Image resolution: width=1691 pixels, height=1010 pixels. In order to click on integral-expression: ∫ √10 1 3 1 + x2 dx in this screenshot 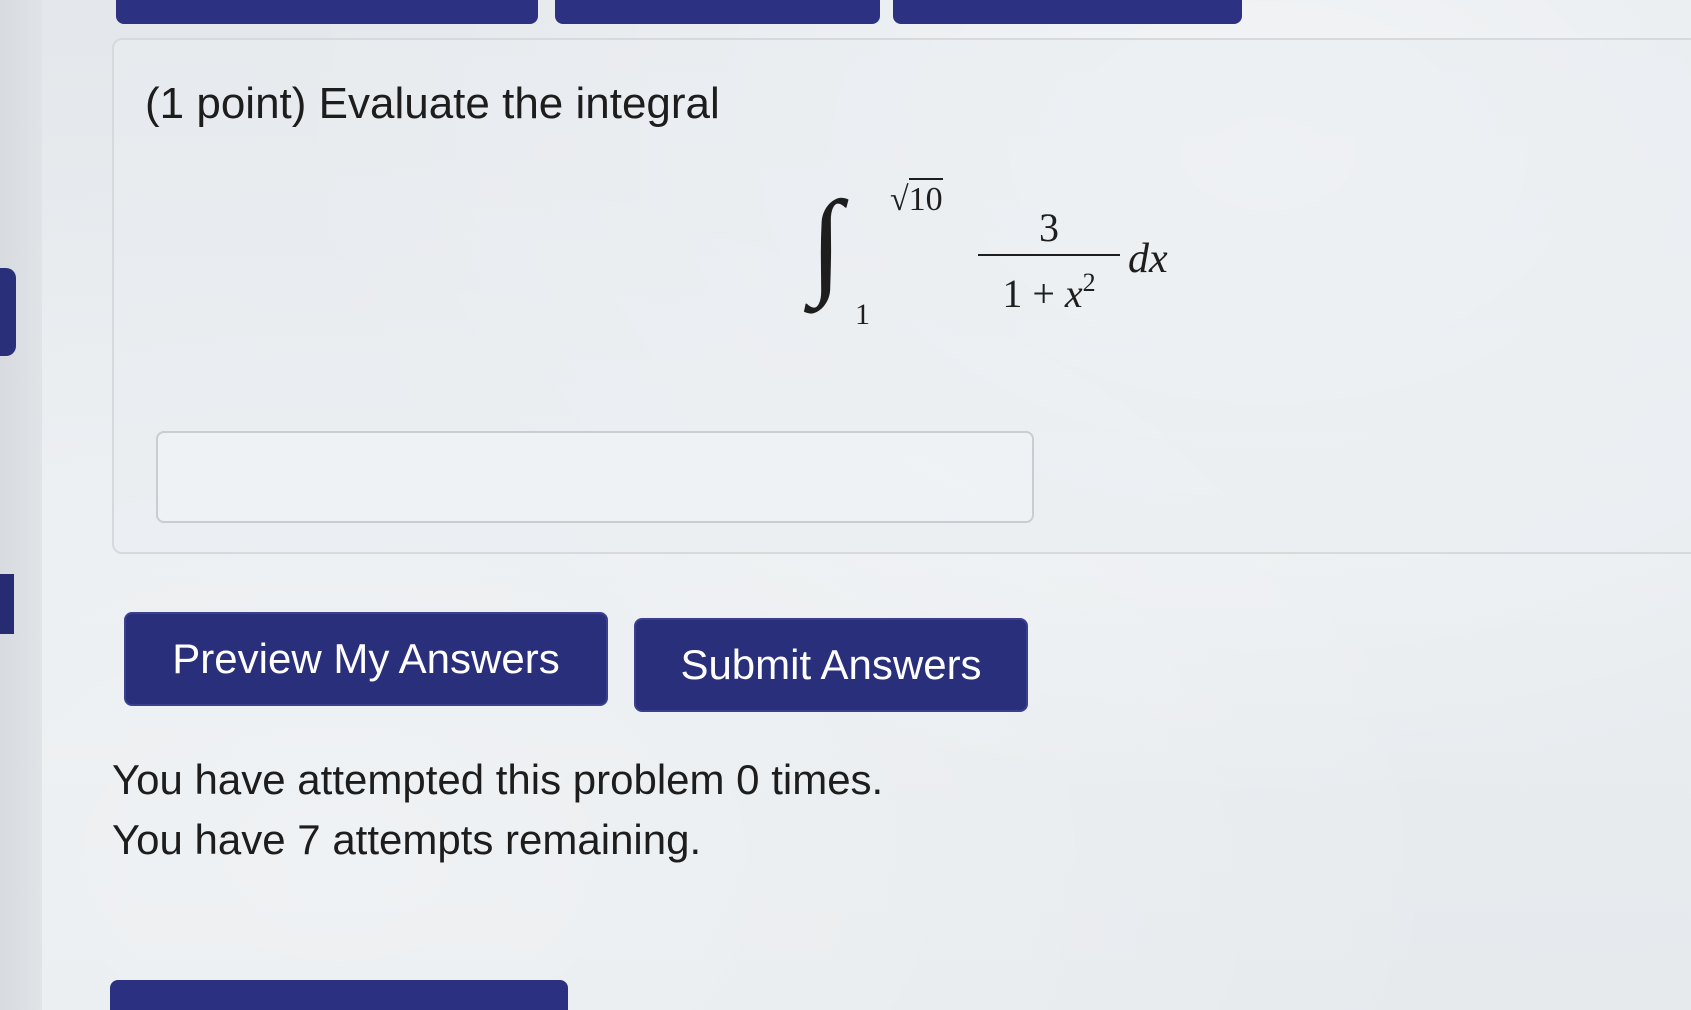, I will do `click(1000, 253)`.